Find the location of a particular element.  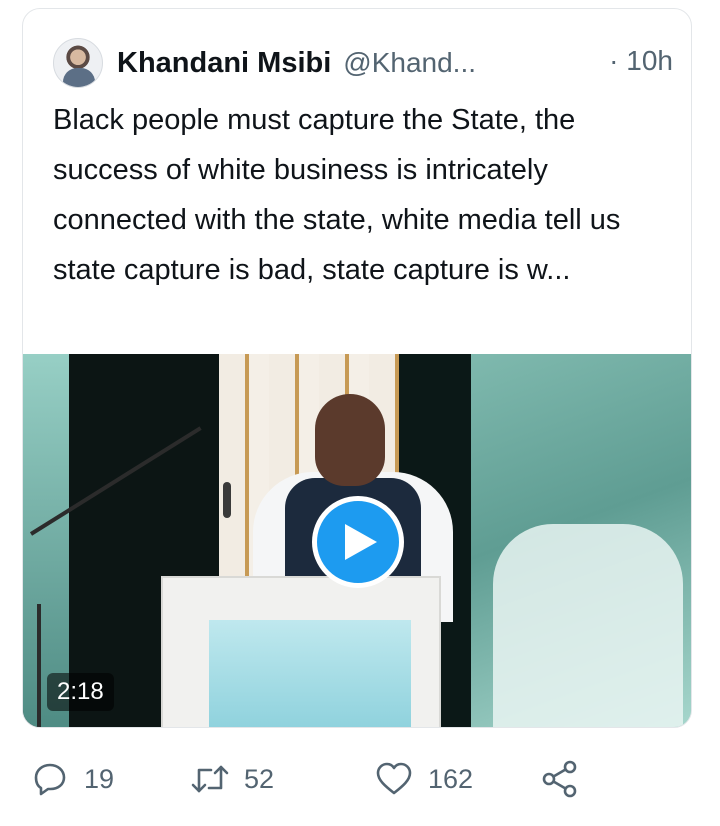

reply-count: 19 is located at coordinates (99, 778).